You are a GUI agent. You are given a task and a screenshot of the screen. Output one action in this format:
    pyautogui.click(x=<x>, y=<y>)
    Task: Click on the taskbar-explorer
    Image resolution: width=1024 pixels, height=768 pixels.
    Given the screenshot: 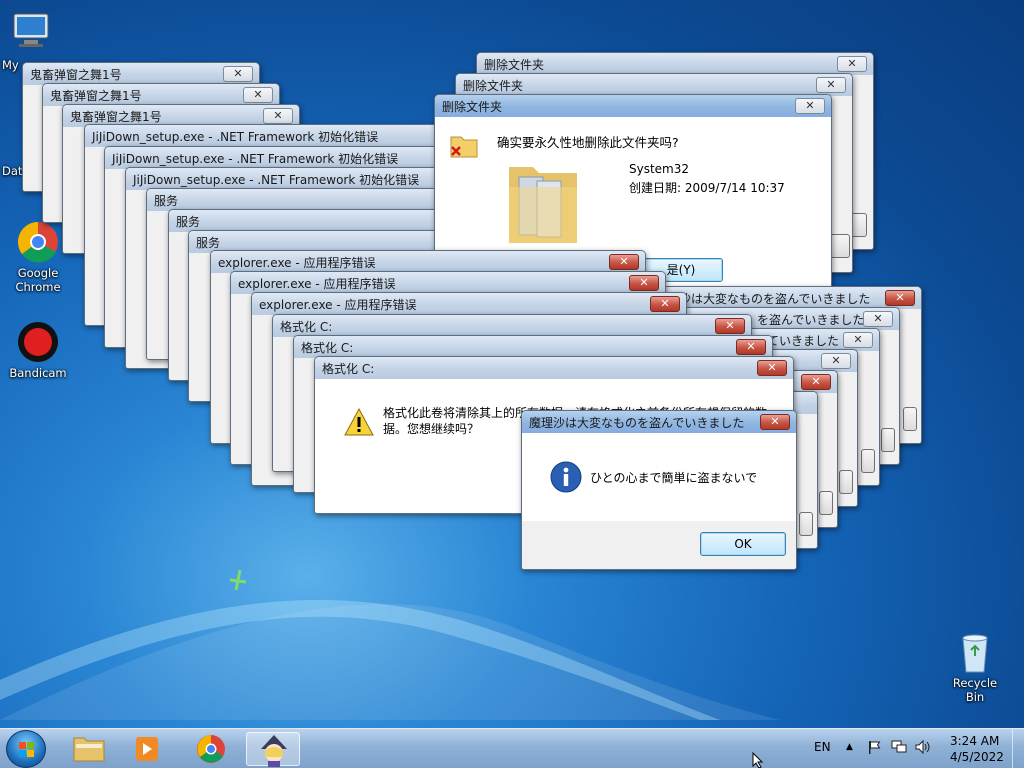 What is the action you would take?
    pyautogui.click(x=89, y=749)
    